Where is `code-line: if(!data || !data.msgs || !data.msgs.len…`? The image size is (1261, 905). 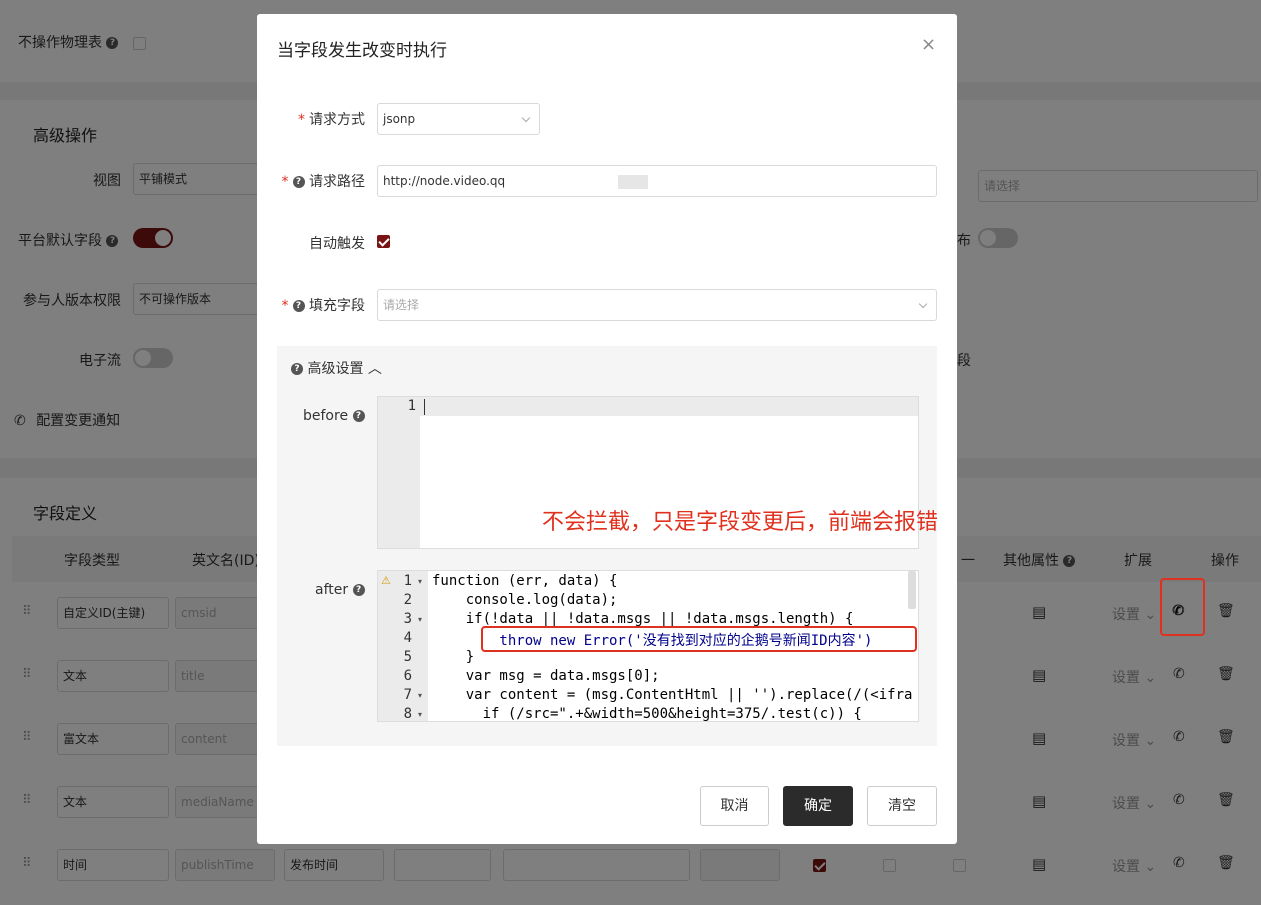 code-line: if(!data || !data.msgs || !data.msgs.len… is located at coordinates (643, 619).